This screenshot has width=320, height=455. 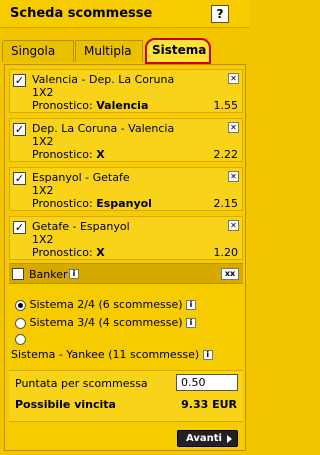 I want to click on bet-odds: 2.22, so click(x=226, y=154).